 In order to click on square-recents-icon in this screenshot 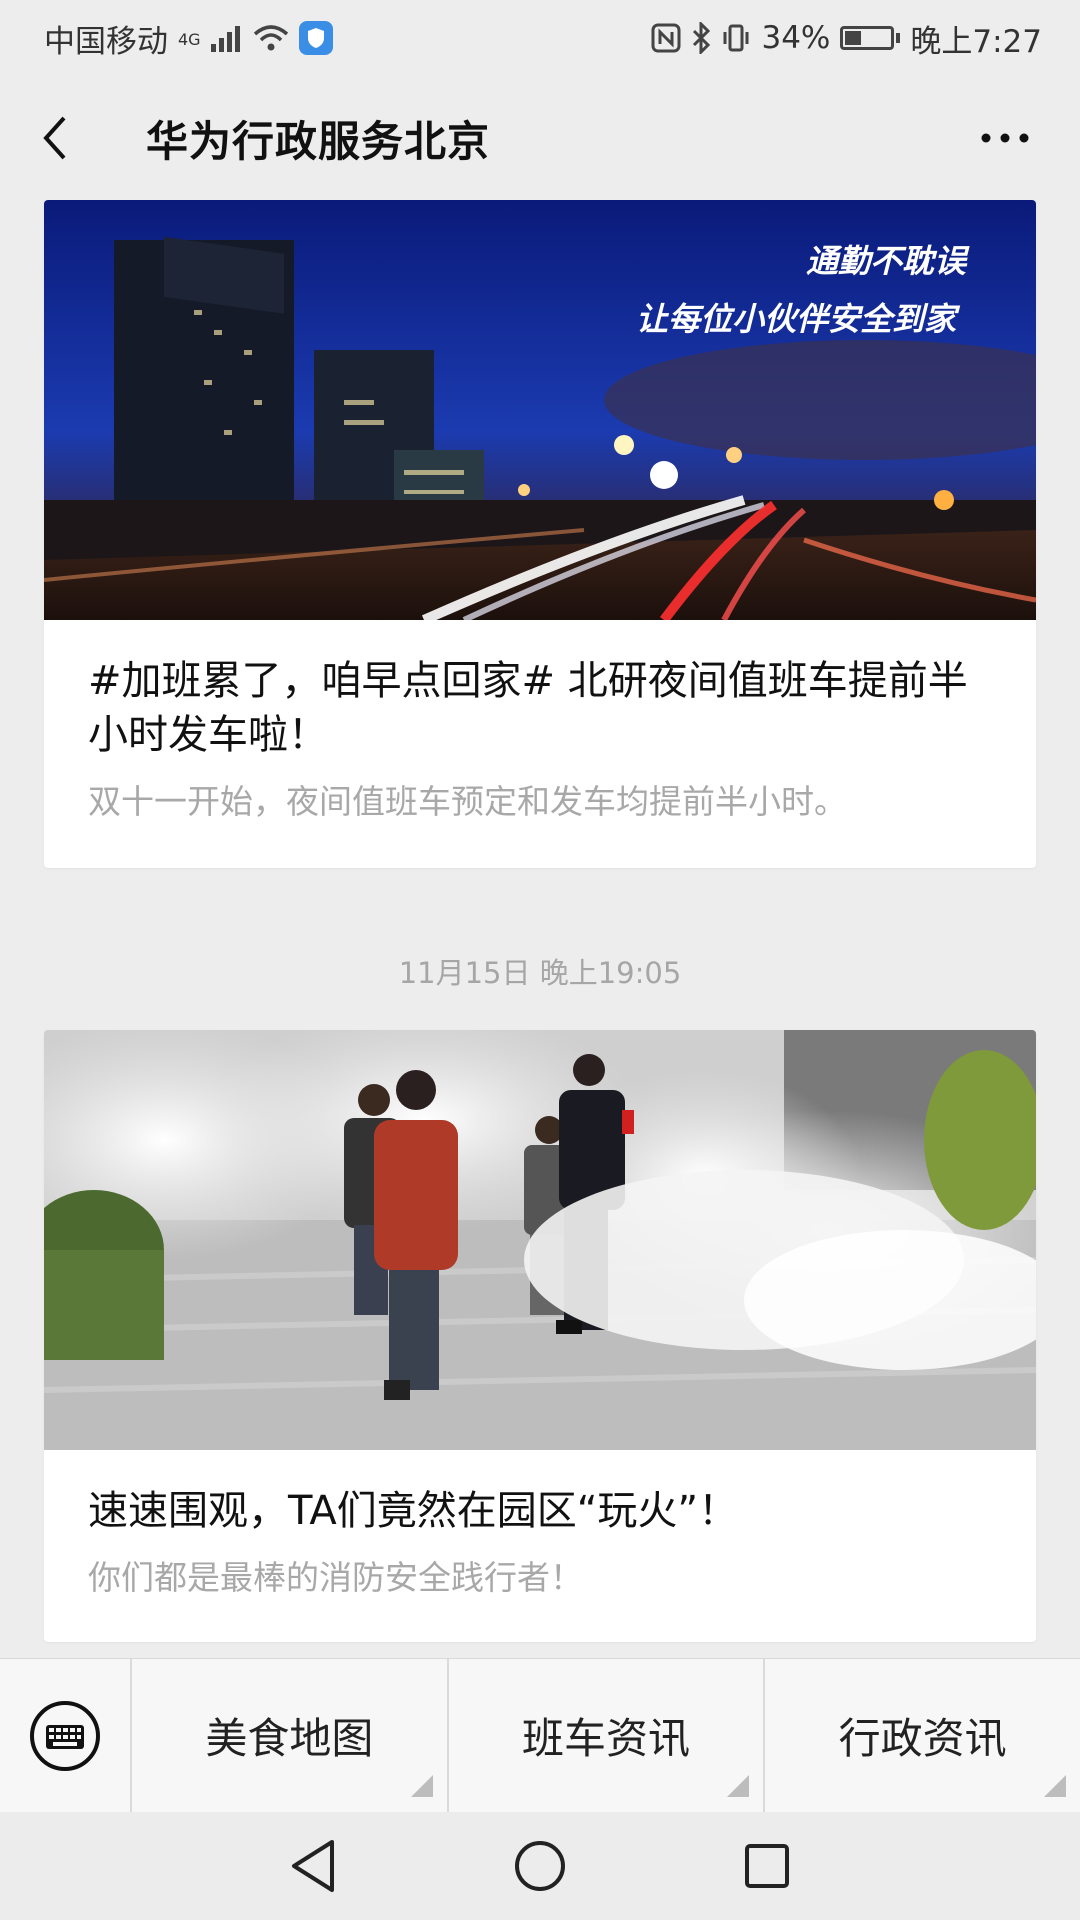, I will do `click(766, 1866)`.